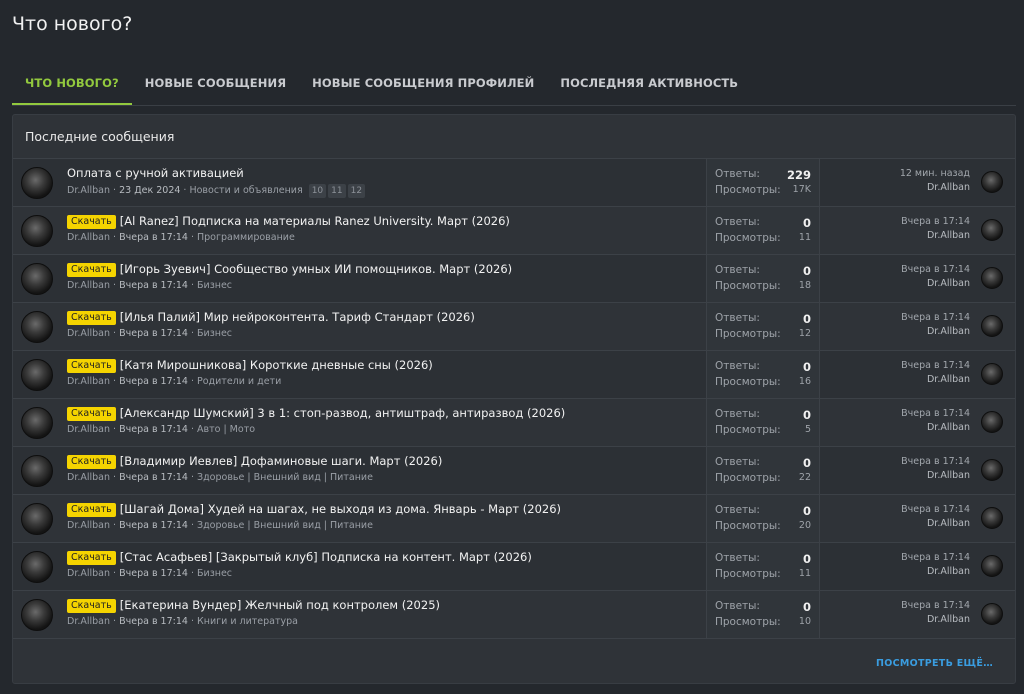 The height and width of the screenshot is (694, 1024). I want to click on tab-whats-new: ЧТО НОВОГО?, so click(72, 84).